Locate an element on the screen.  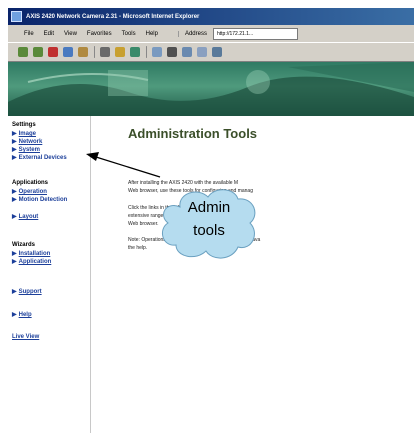
address-label: Address is located at coordinates (192, 33).